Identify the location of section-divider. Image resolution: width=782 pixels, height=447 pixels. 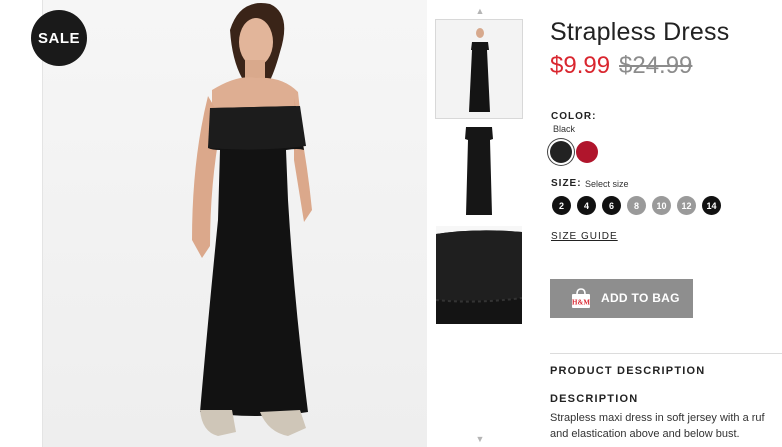
(666, 353).